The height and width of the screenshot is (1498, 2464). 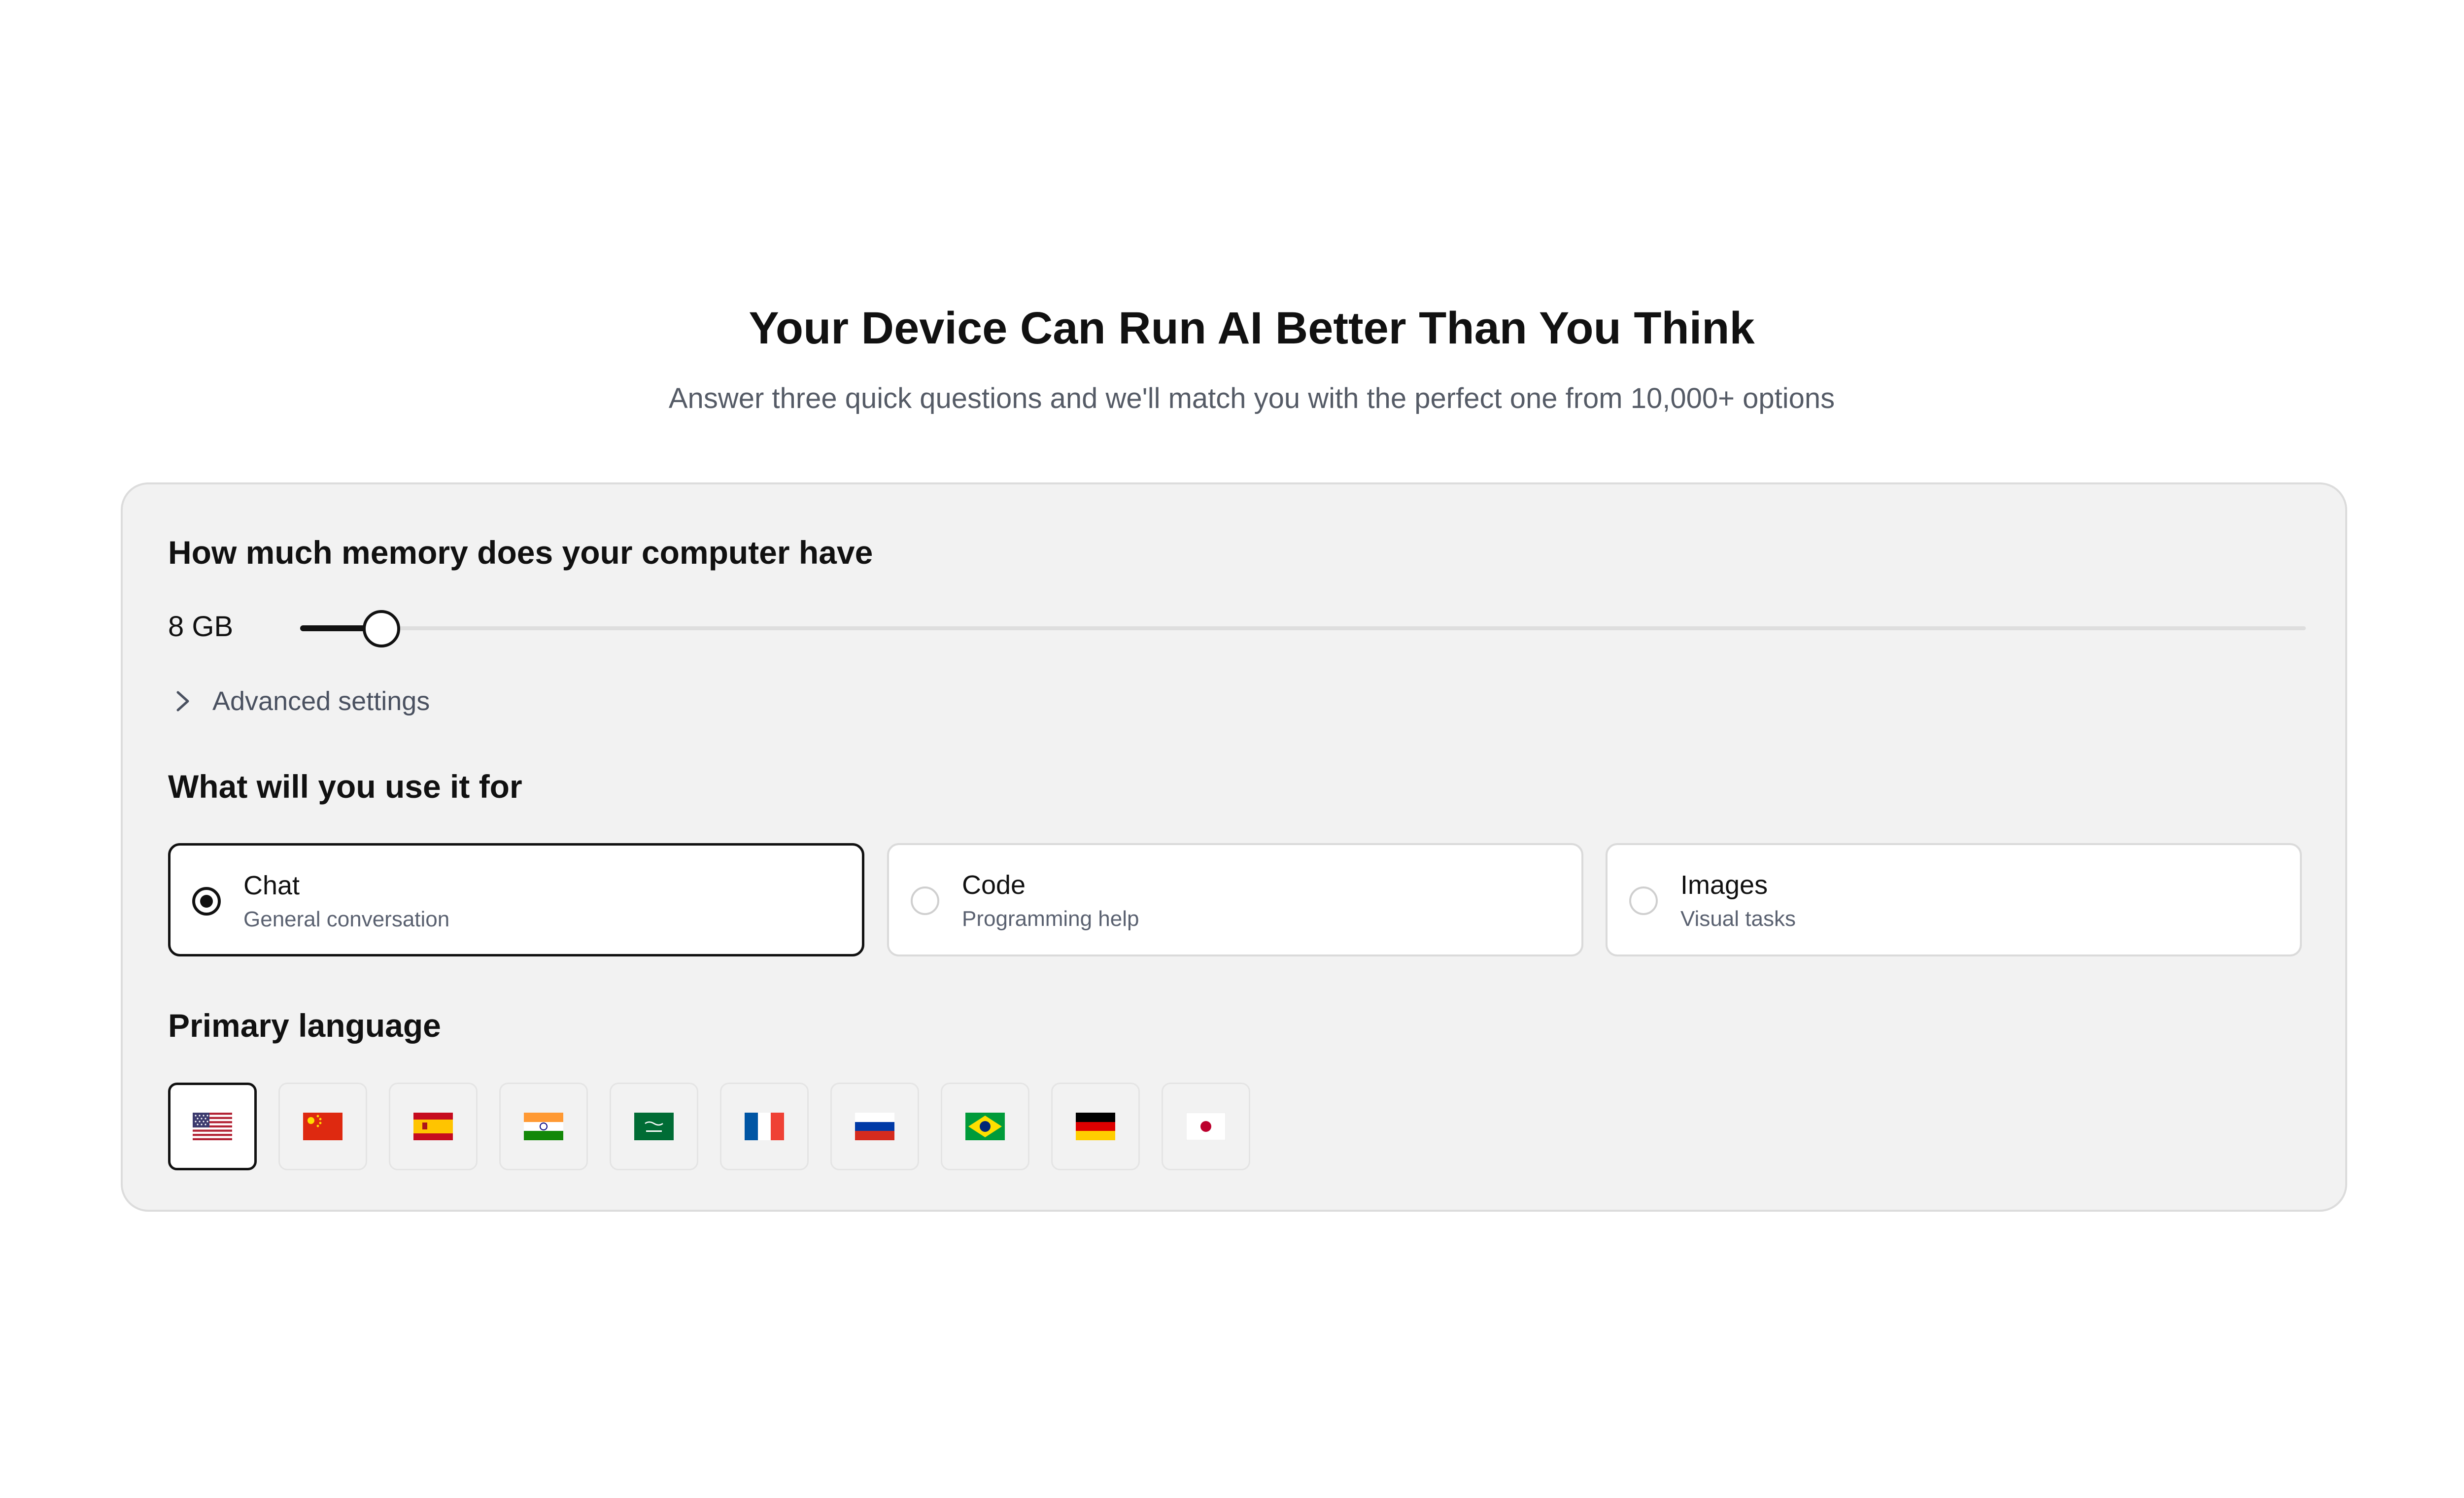 I want to click on us-flag-icon, so click(x=212, y=1126).